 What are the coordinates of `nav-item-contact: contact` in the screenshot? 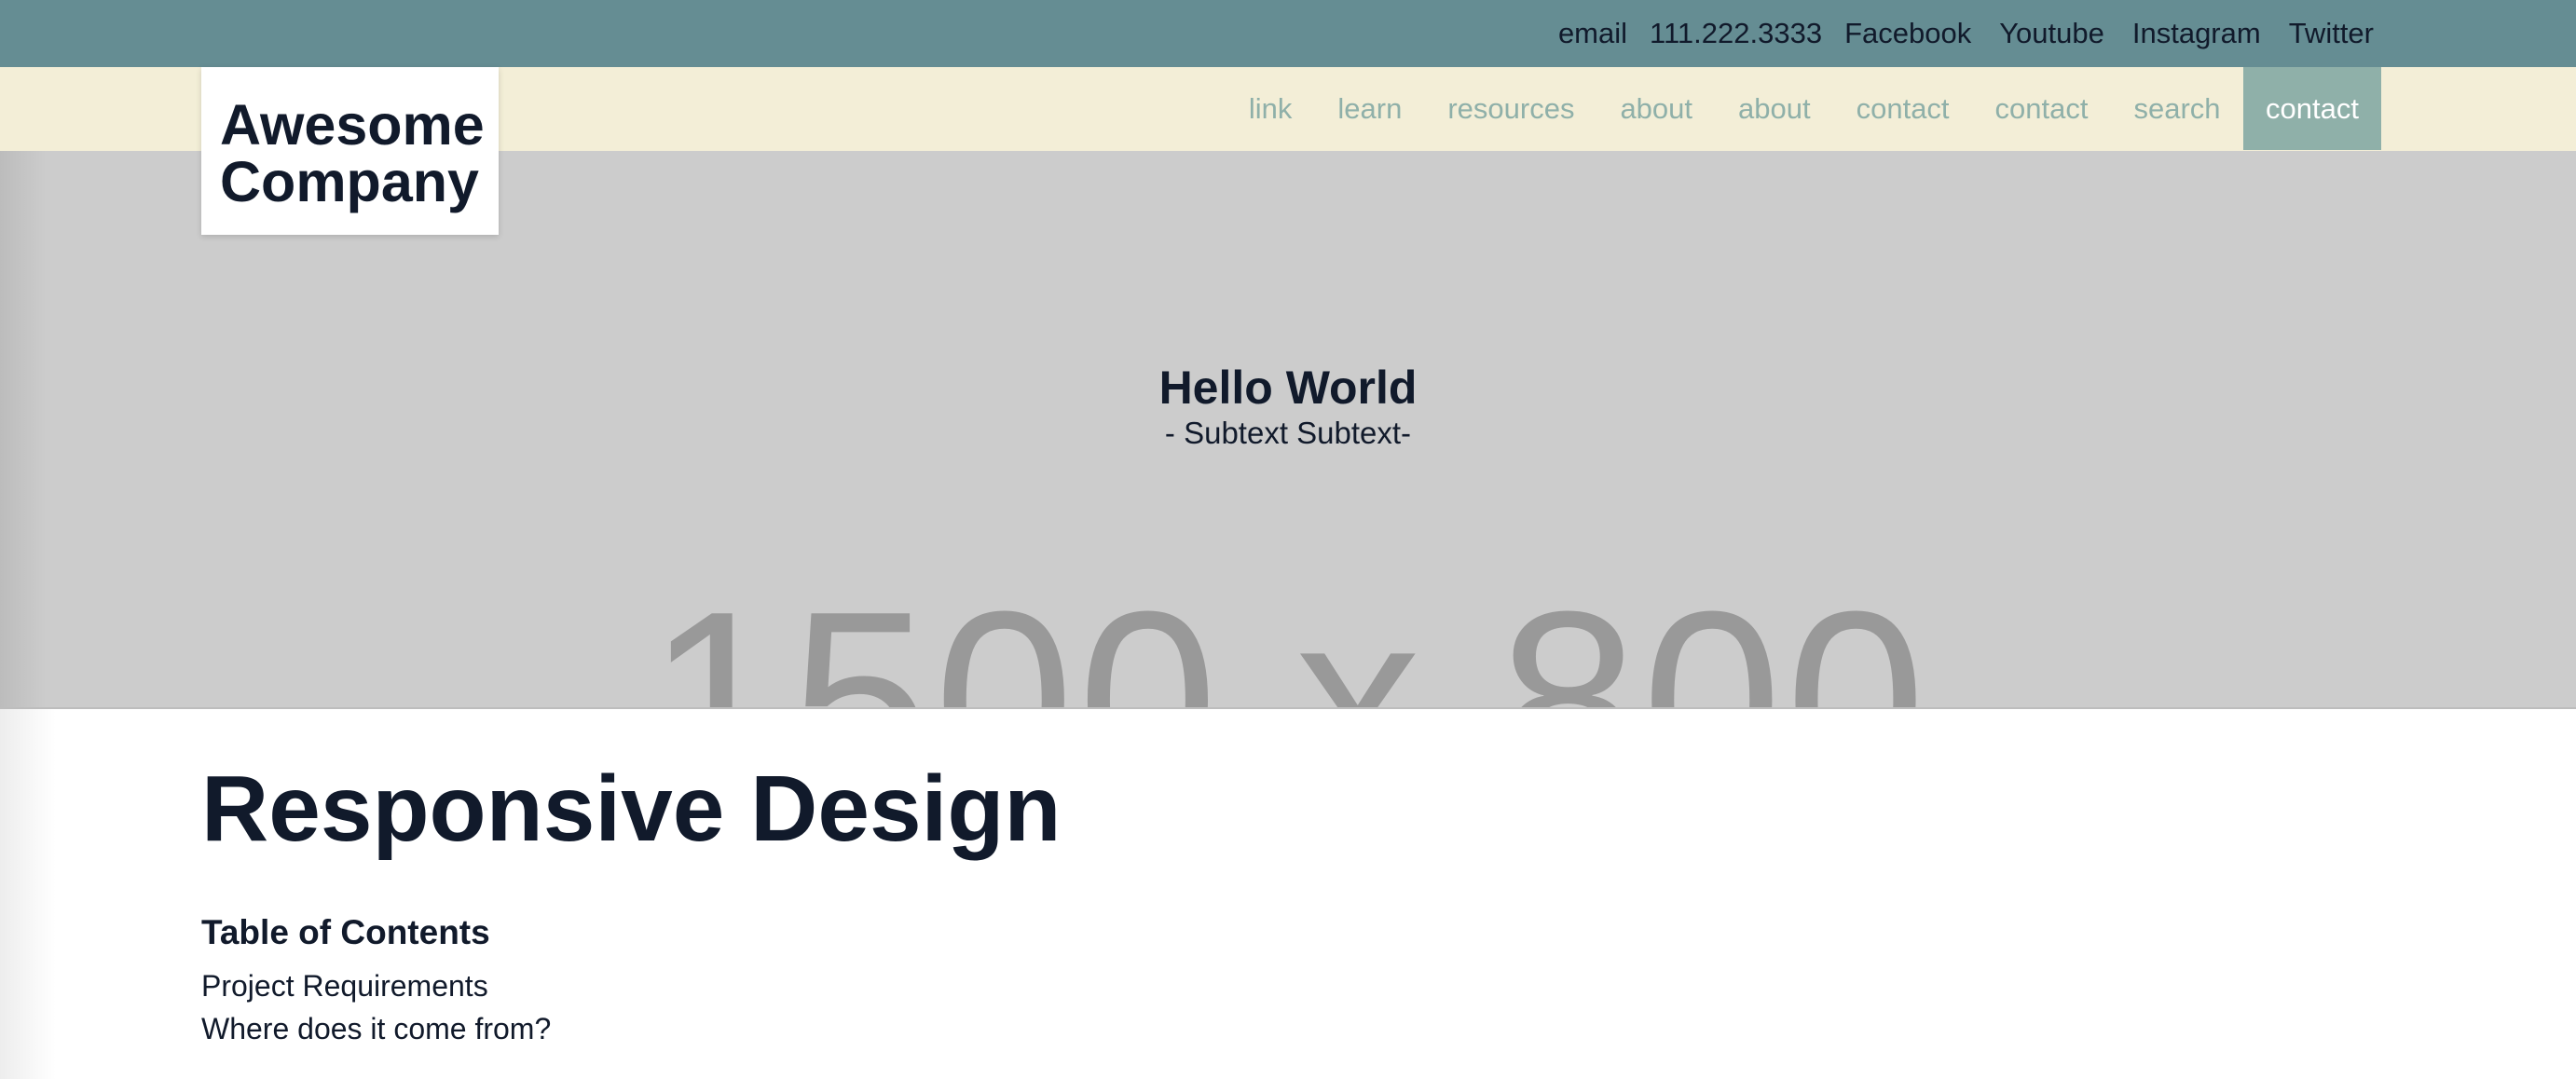 It's located at (1902, 108).